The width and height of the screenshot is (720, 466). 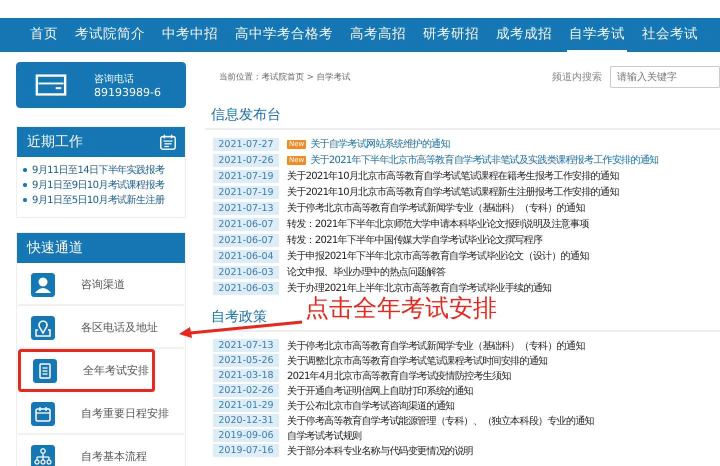 What do you see at coordinates (419, 288) in the screenshot?
I see `notice-link: 关于办理2021年上半年北京市高等教育自学考试毕业手续的通知` at bounding box center [419, 288].